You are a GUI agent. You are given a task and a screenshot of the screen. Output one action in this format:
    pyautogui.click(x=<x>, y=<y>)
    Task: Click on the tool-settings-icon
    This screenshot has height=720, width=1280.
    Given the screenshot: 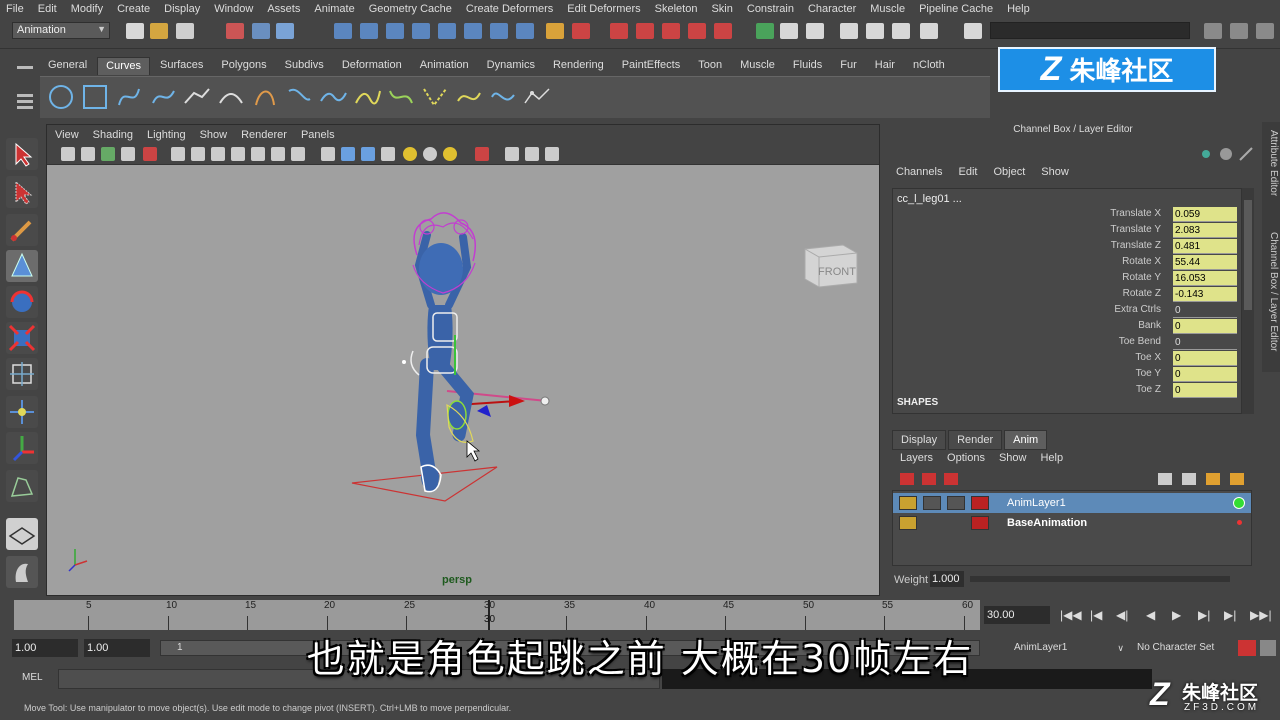 What is the action you would take?
    pyautogui.click(x=875, y=31)
    